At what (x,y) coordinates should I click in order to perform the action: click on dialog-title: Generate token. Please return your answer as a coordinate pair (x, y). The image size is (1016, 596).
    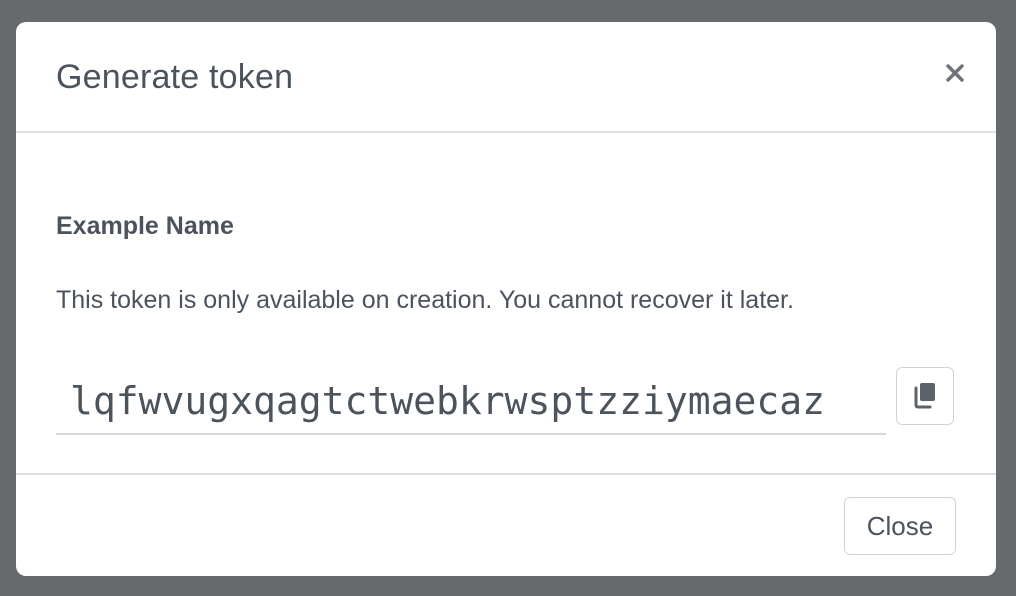
    Looking at the image, I should click on (175, 77).